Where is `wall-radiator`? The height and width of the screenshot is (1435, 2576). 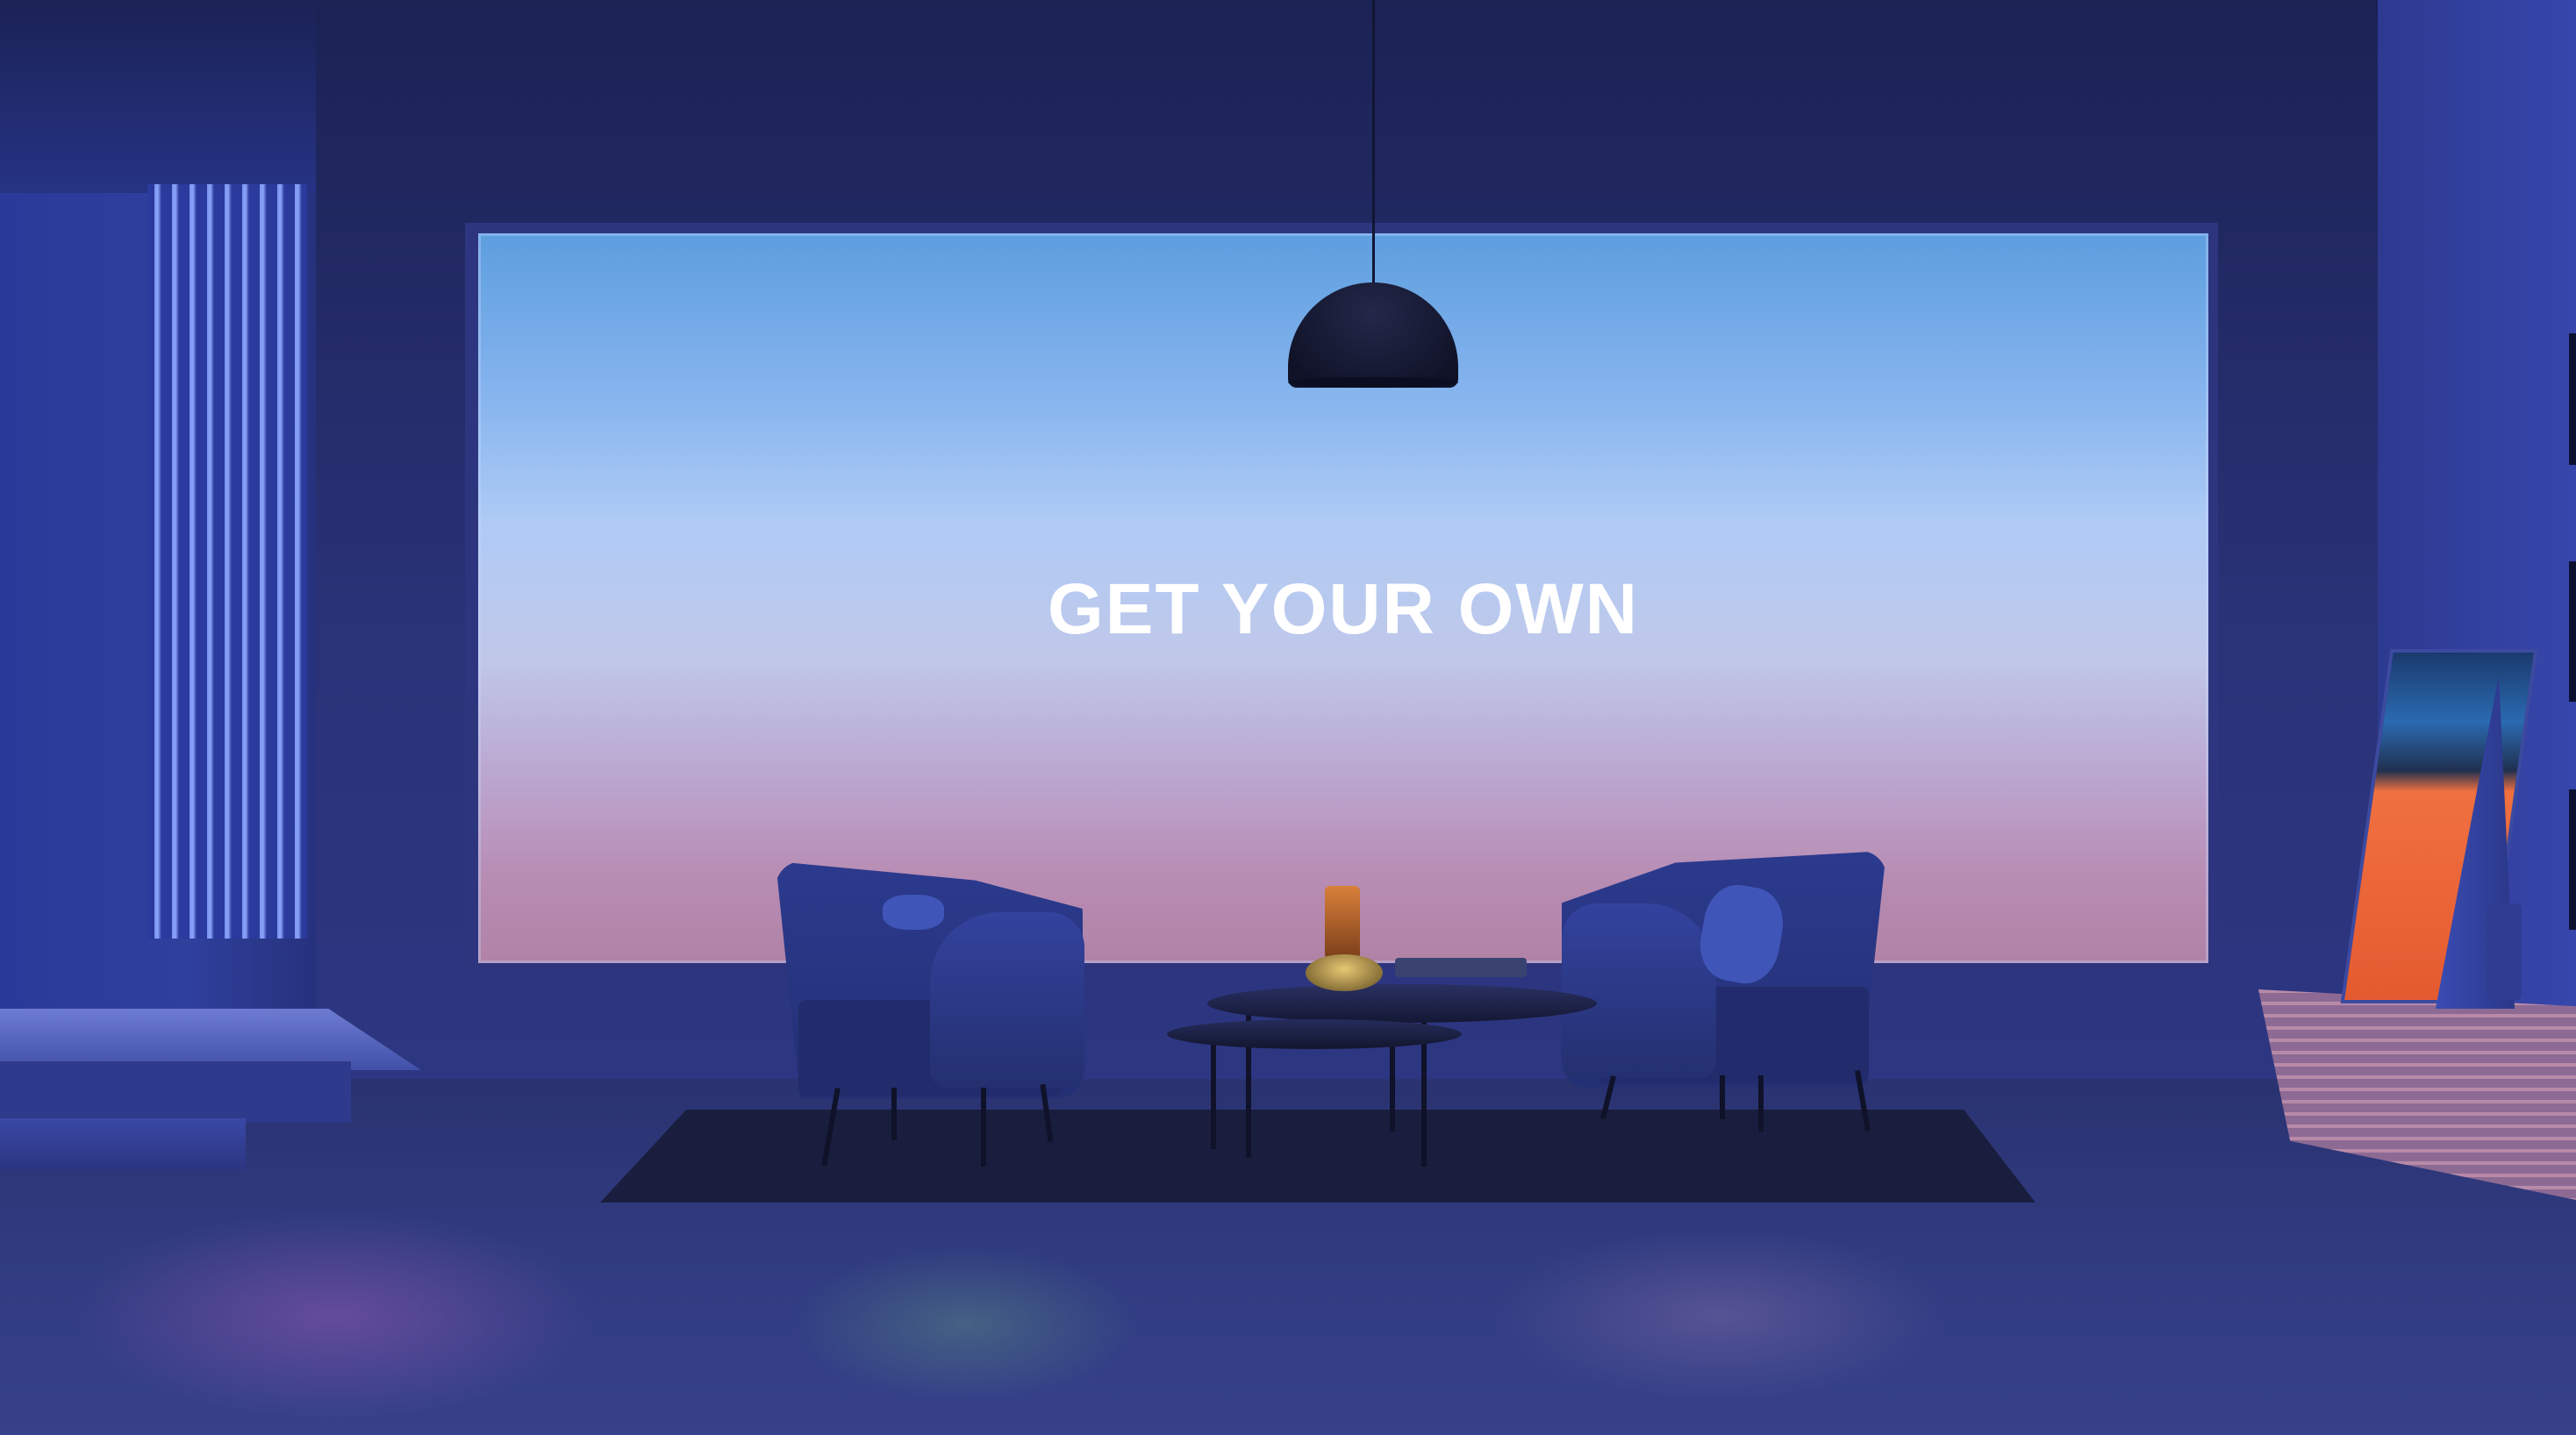
wall-radiator is located at coordinates (227, 562).